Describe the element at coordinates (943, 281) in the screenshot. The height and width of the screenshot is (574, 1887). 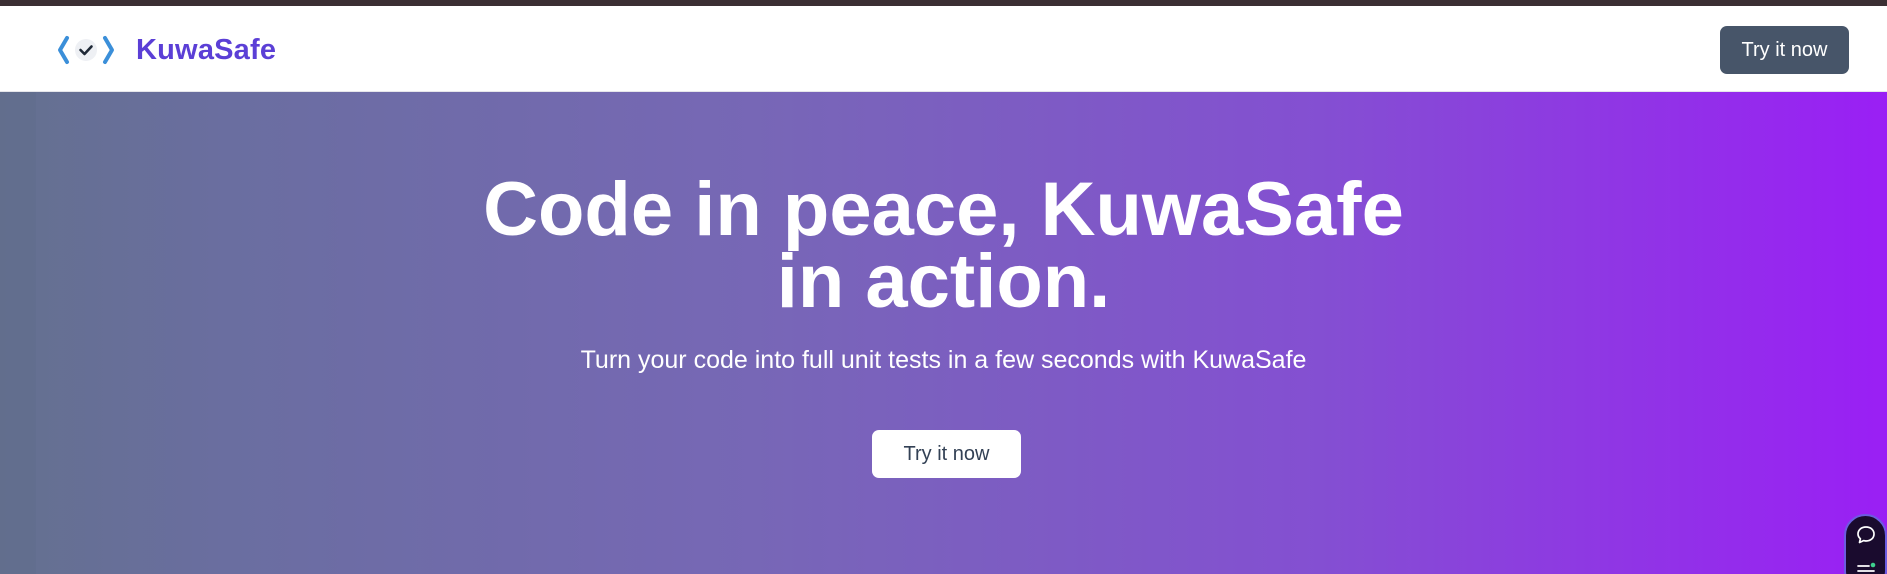
I see `hero-title-line-2: in action.` at that location.